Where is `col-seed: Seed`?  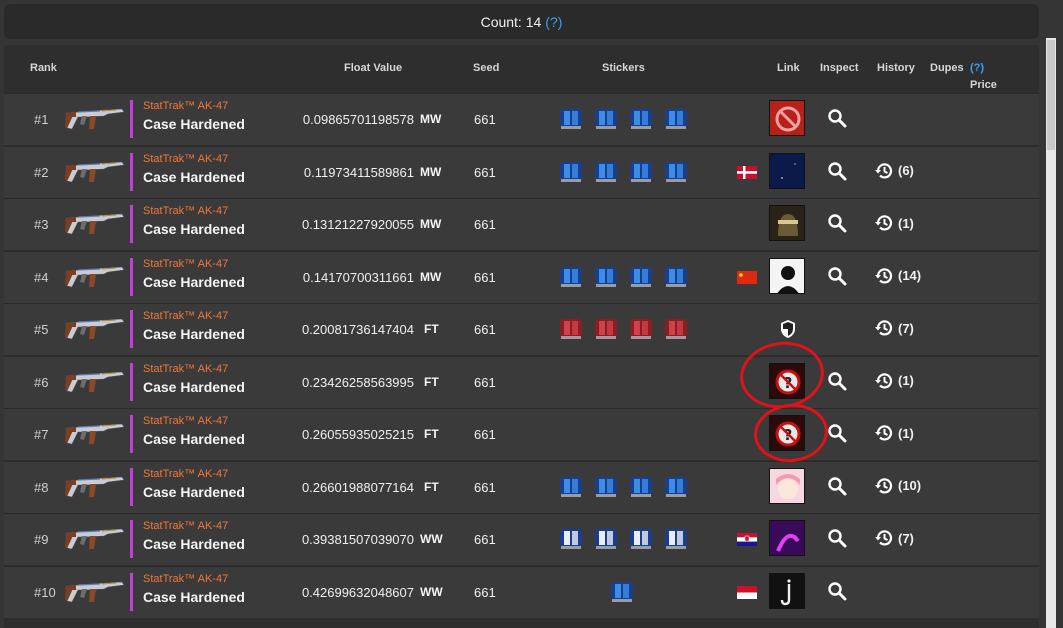
col-seed: Seed is located at coordinates (486, 68).